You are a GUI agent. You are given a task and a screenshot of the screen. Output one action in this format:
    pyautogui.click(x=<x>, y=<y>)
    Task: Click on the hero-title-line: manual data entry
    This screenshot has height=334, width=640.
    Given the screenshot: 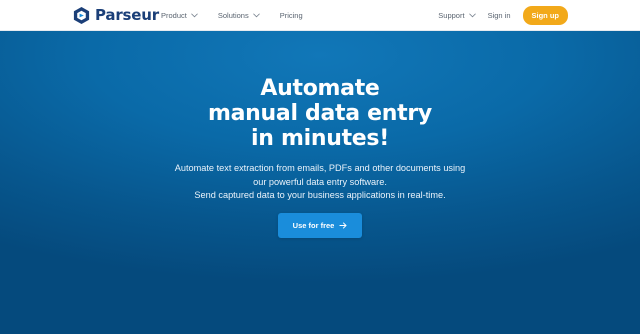 What is the action you would take?
    pyautogui.click(x=320, y=113)
    